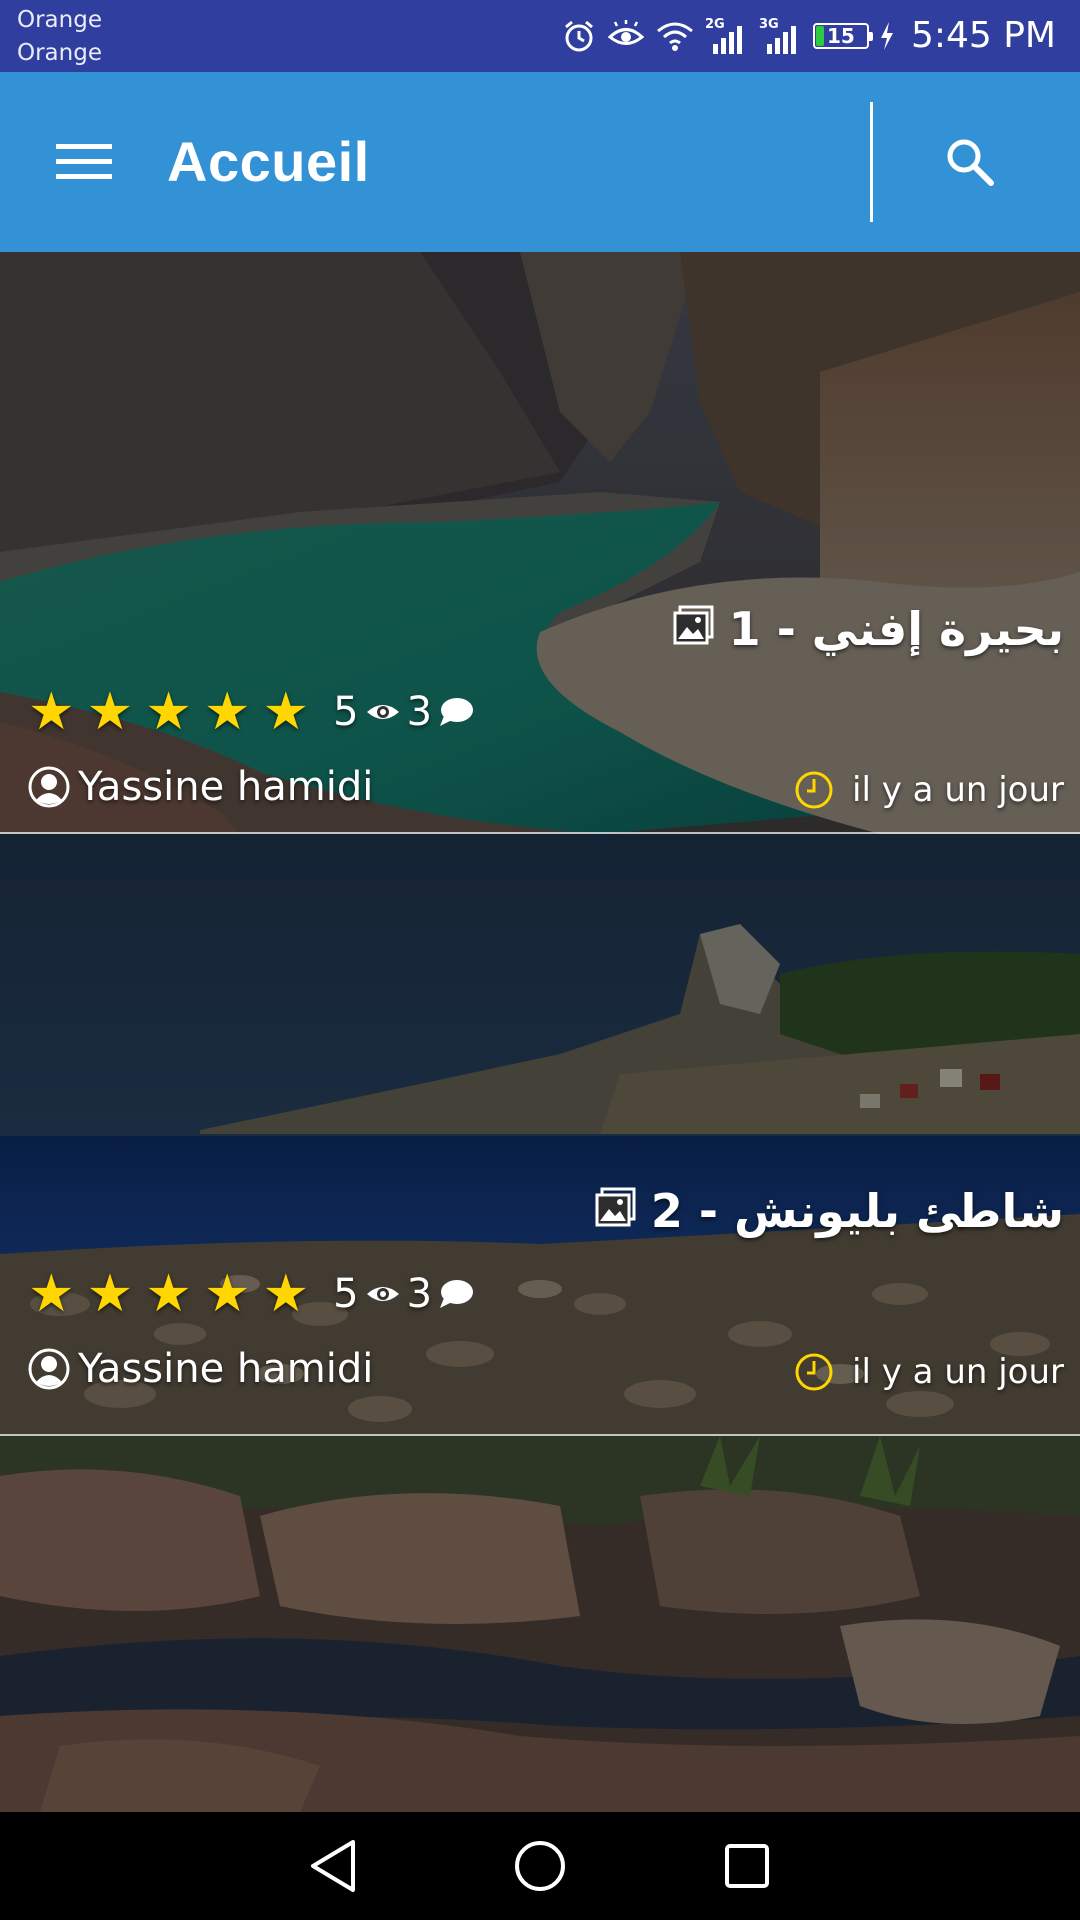 This screenshot has width=1080, height=1920. I want to click on back-button, so click(333, 1866).